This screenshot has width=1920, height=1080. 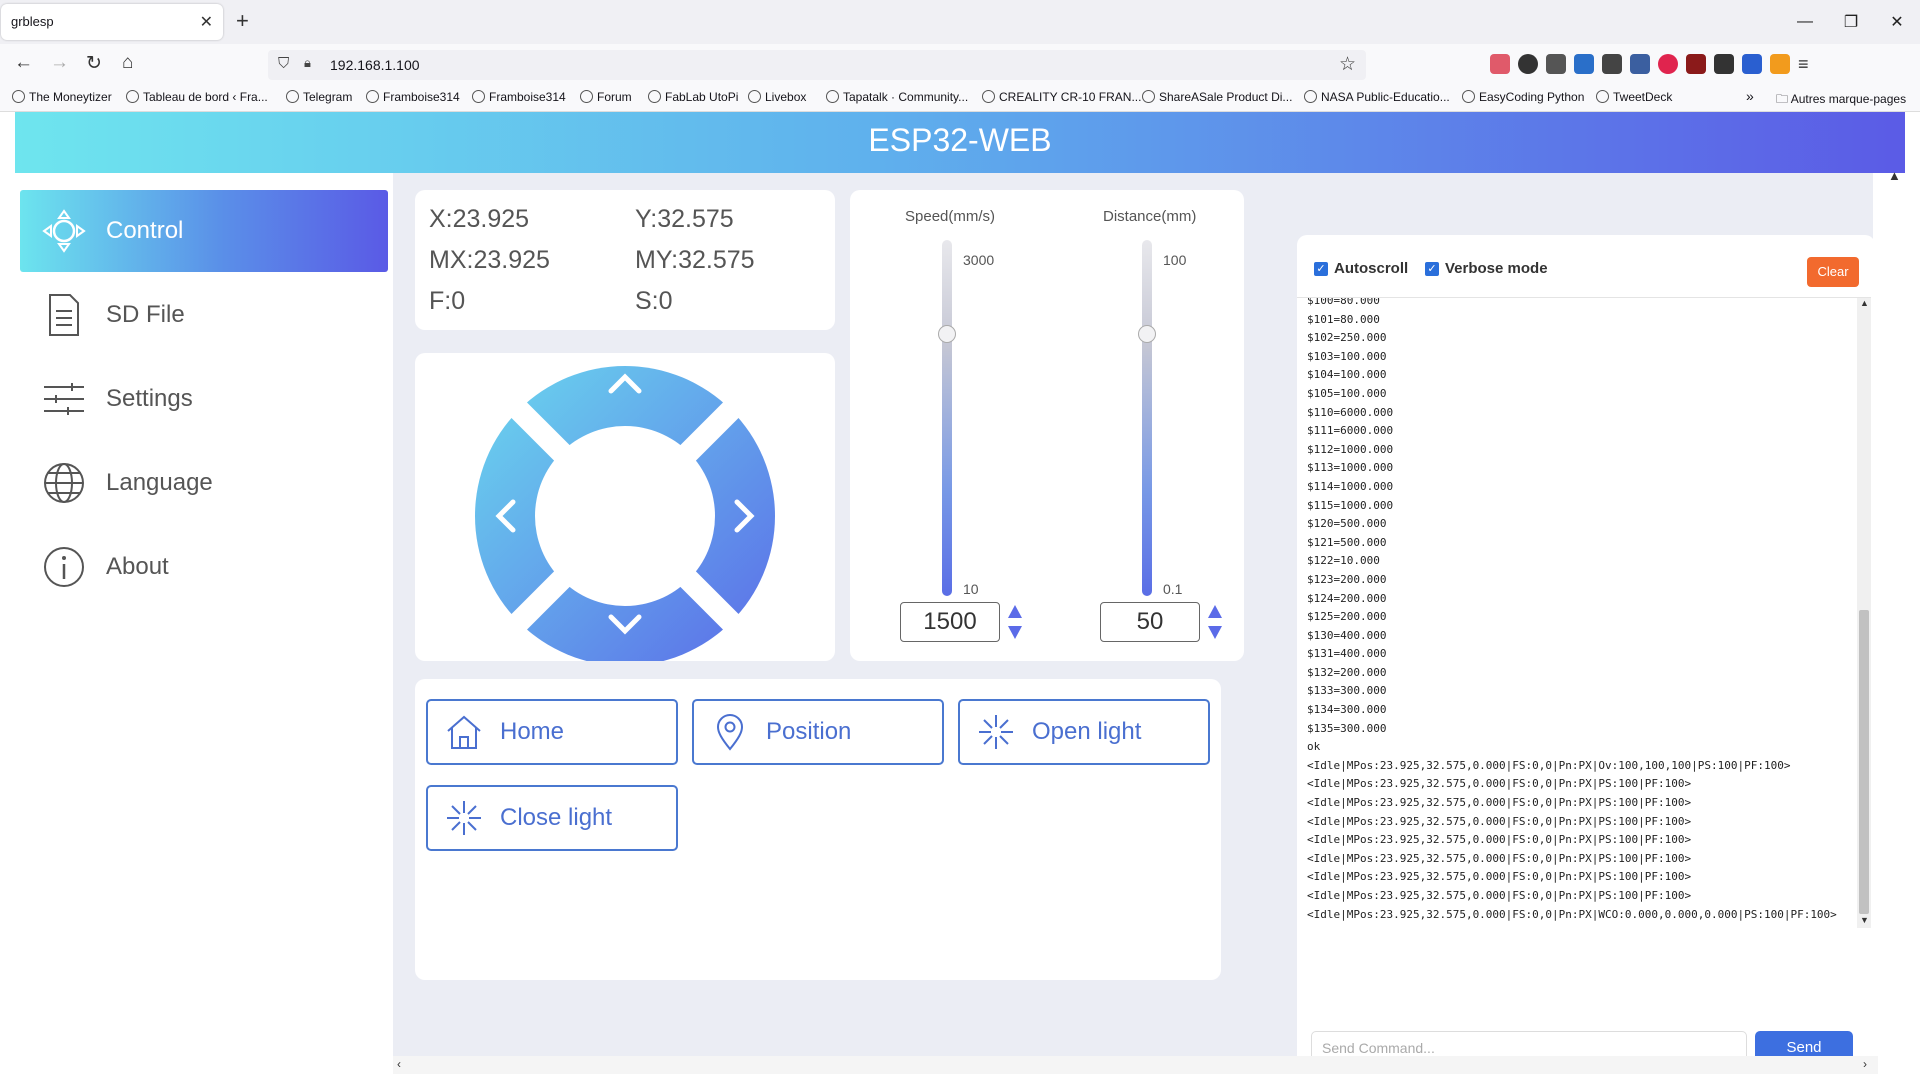 What do you see at coordinates (507, 516) in the screenshot?
I see `jog-left-button` at bounding box center [507, 516].